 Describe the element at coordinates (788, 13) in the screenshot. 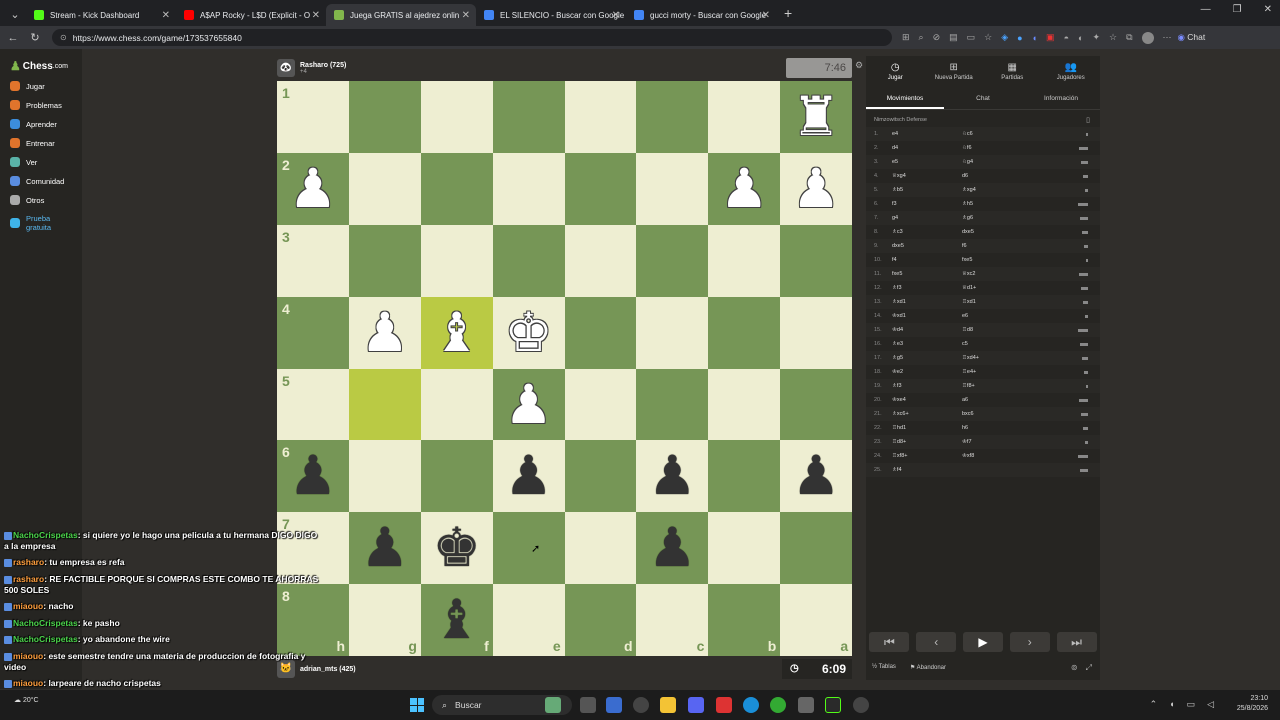

I see `new-tab-button: +` at that location.